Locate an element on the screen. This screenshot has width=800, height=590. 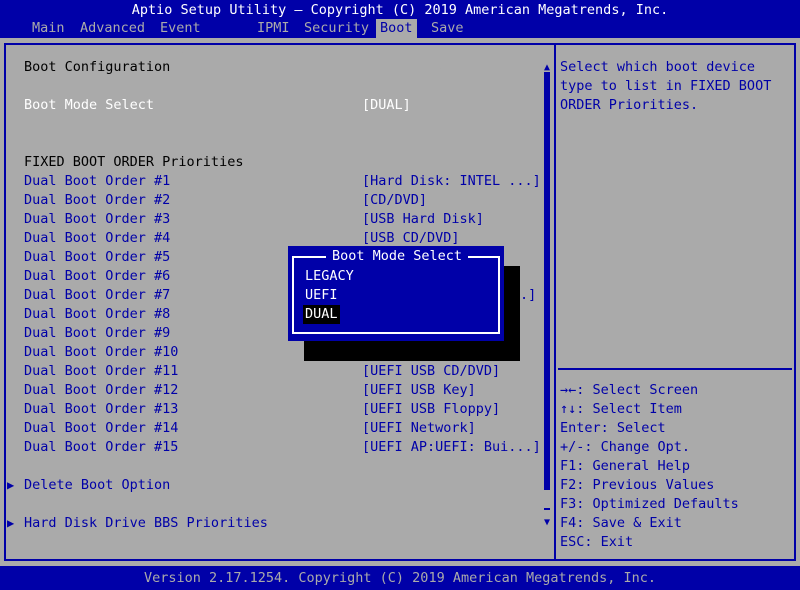
key-hint-change-opt: +/-: Change Opt. is located at coordinates (625, 447).